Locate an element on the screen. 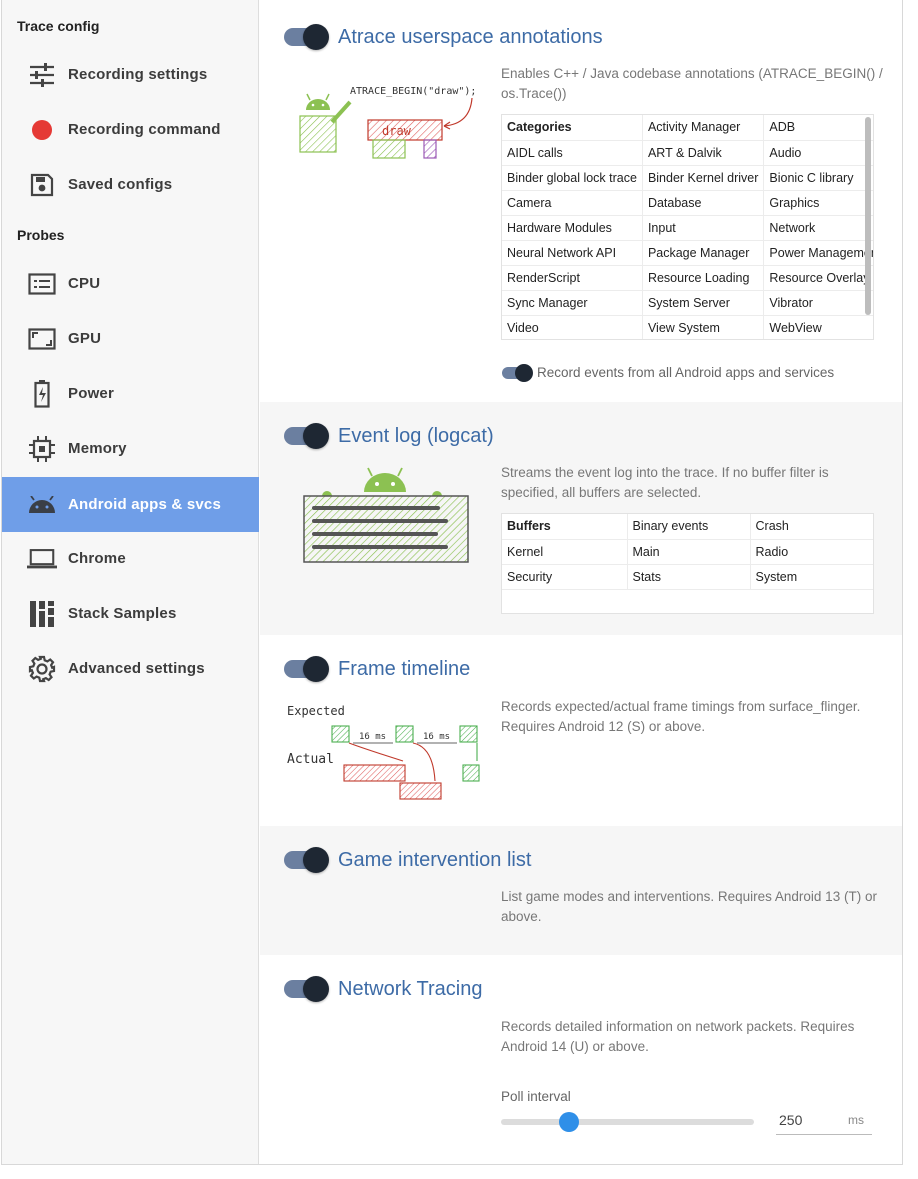 This screenshot has height=1179, width=918. atrace-scrollbar is located at coordinates (868, 216).